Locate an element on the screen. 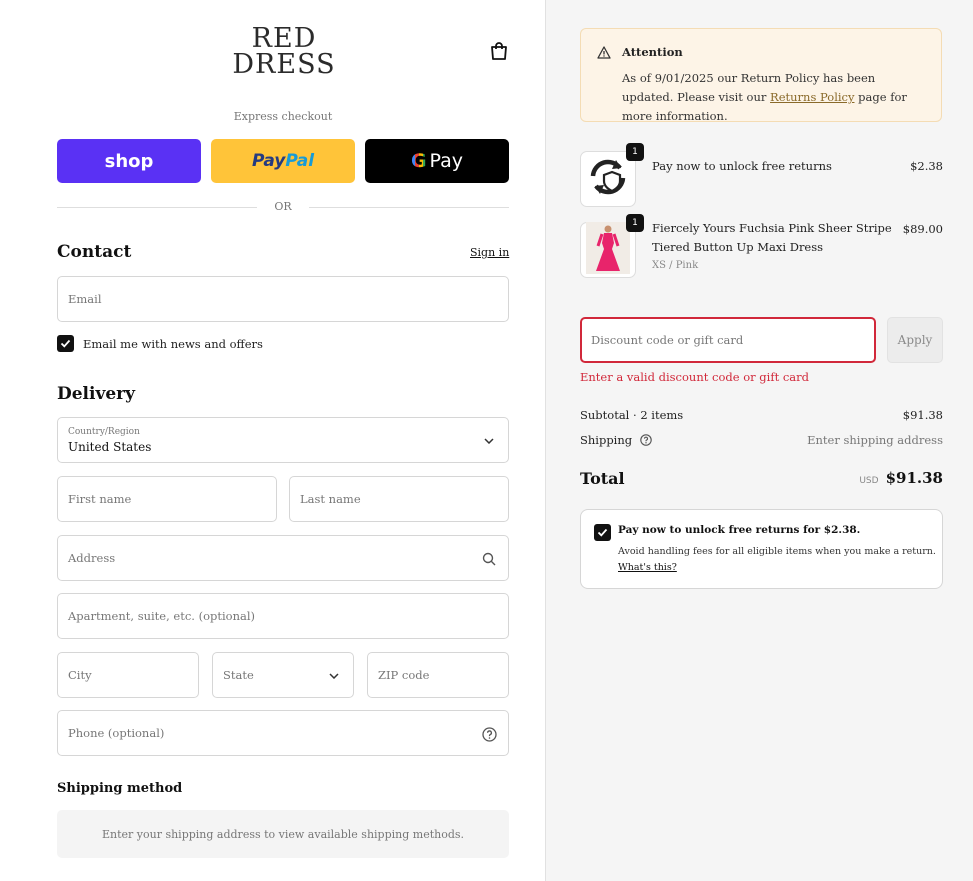 The height and width of the screenshot is (881, 973). google-pay-button: G Pay is located at coordinates (437, 161).